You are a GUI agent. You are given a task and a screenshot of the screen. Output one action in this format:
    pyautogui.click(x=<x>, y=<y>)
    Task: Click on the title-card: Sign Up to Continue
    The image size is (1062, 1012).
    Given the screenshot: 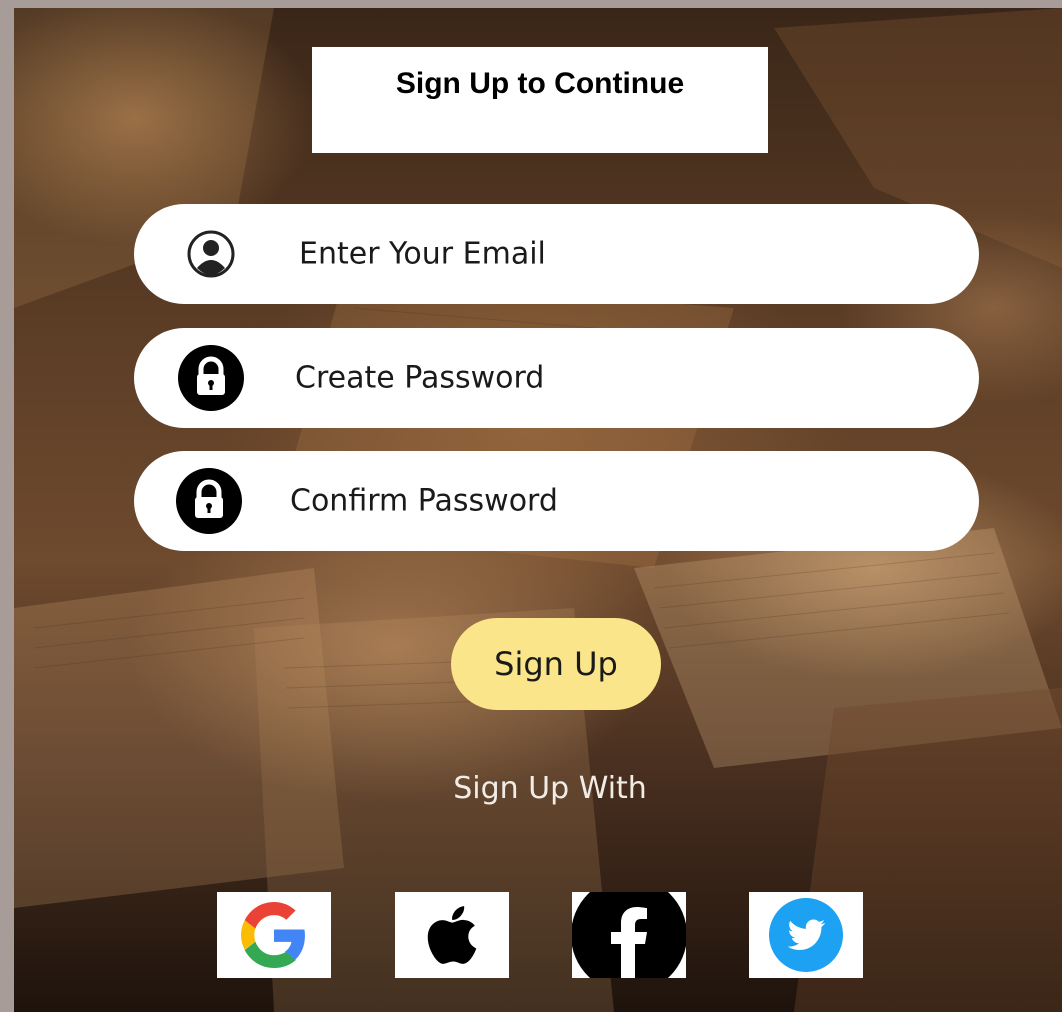 What is the action you would take?
    pyautogui.click(x=540, y=100)
    